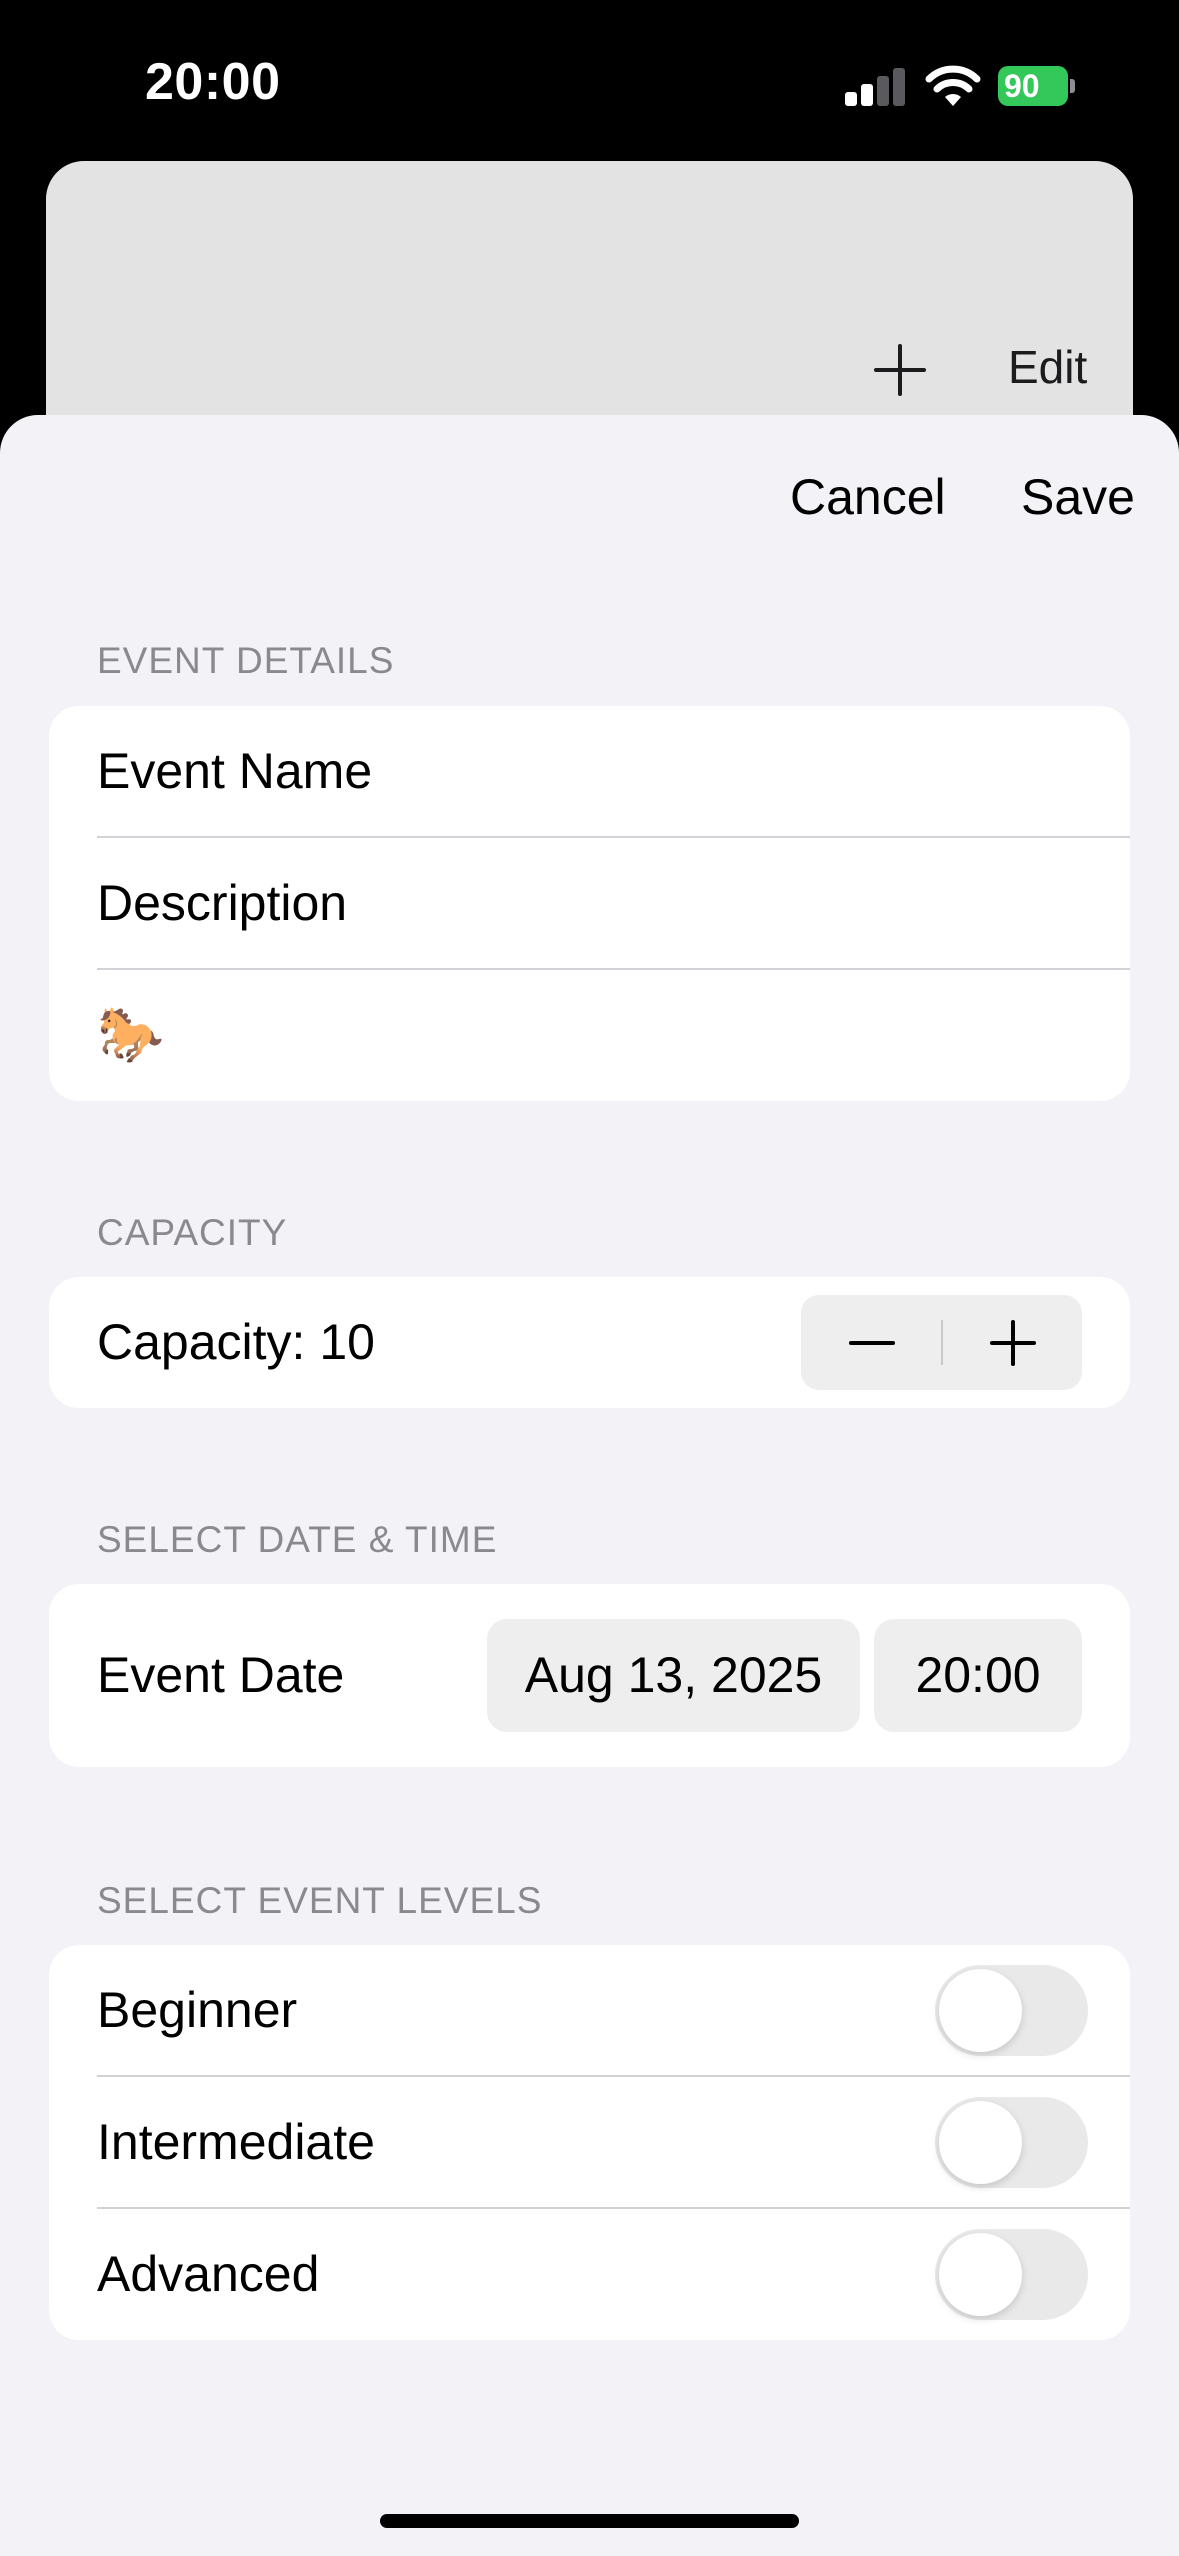 The image size is (1179, 2556). What do you see at coordinates (1011, 2274) in the screenshot?
I see `advanced-toggle` at bounding box center [1011, 2274].